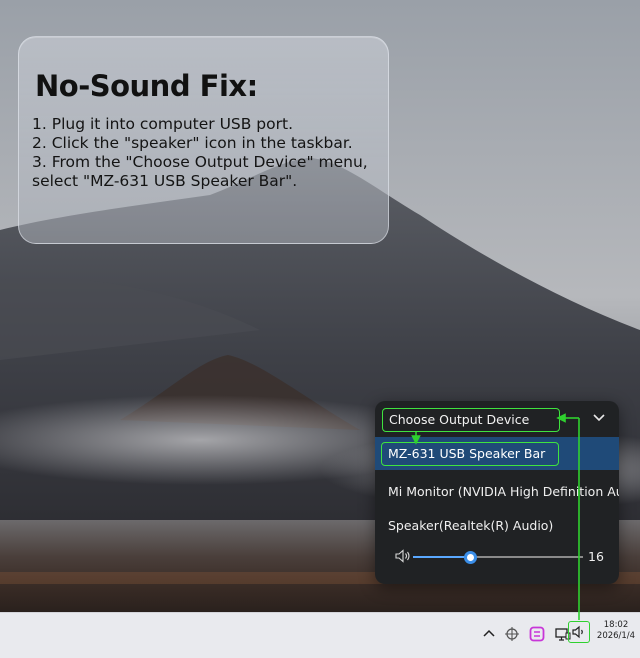 The height and width of the screenshot is (658, 640). Describe the element at coordinates (471, 525) in the screenshot. I see `device-label: Speaker(Realtek(R) Audio)` at that location.